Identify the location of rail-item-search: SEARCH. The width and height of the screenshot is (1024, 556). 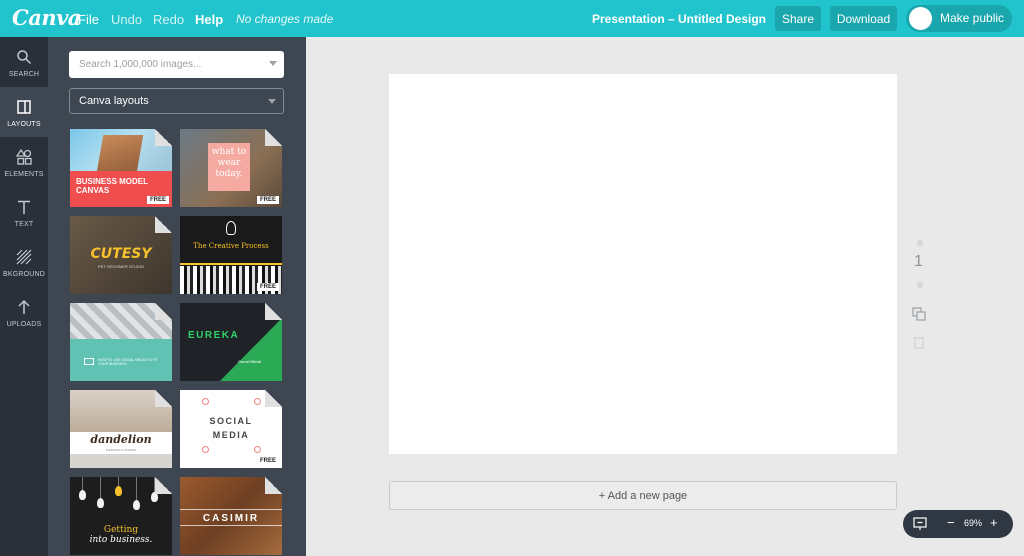
(24, 62).